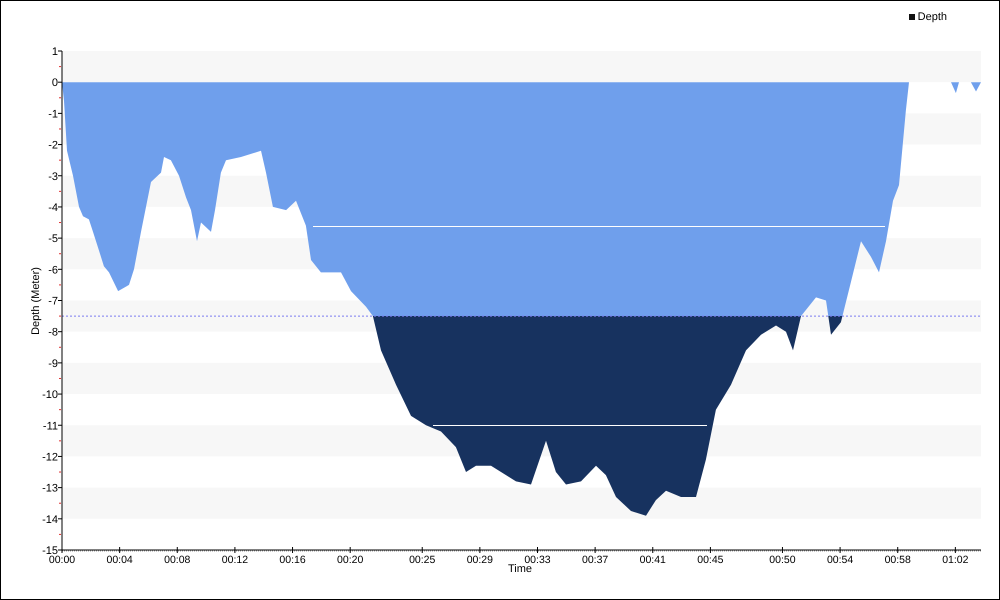 The width and height of the screenshot is (1000, 600). Describe the element at coordinates (292, 560) in the screenshot. I see `x-tick-label: 00:16` at that location.